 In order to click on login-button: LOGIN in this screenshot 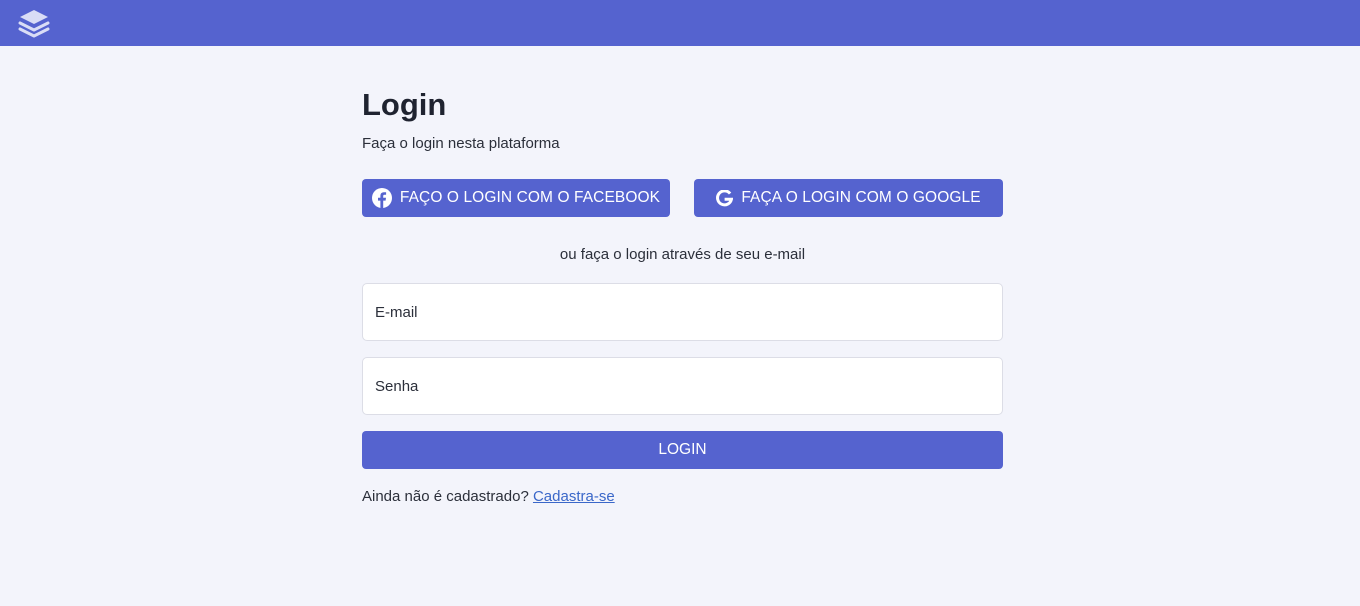, I will do `click(682, 450)`.